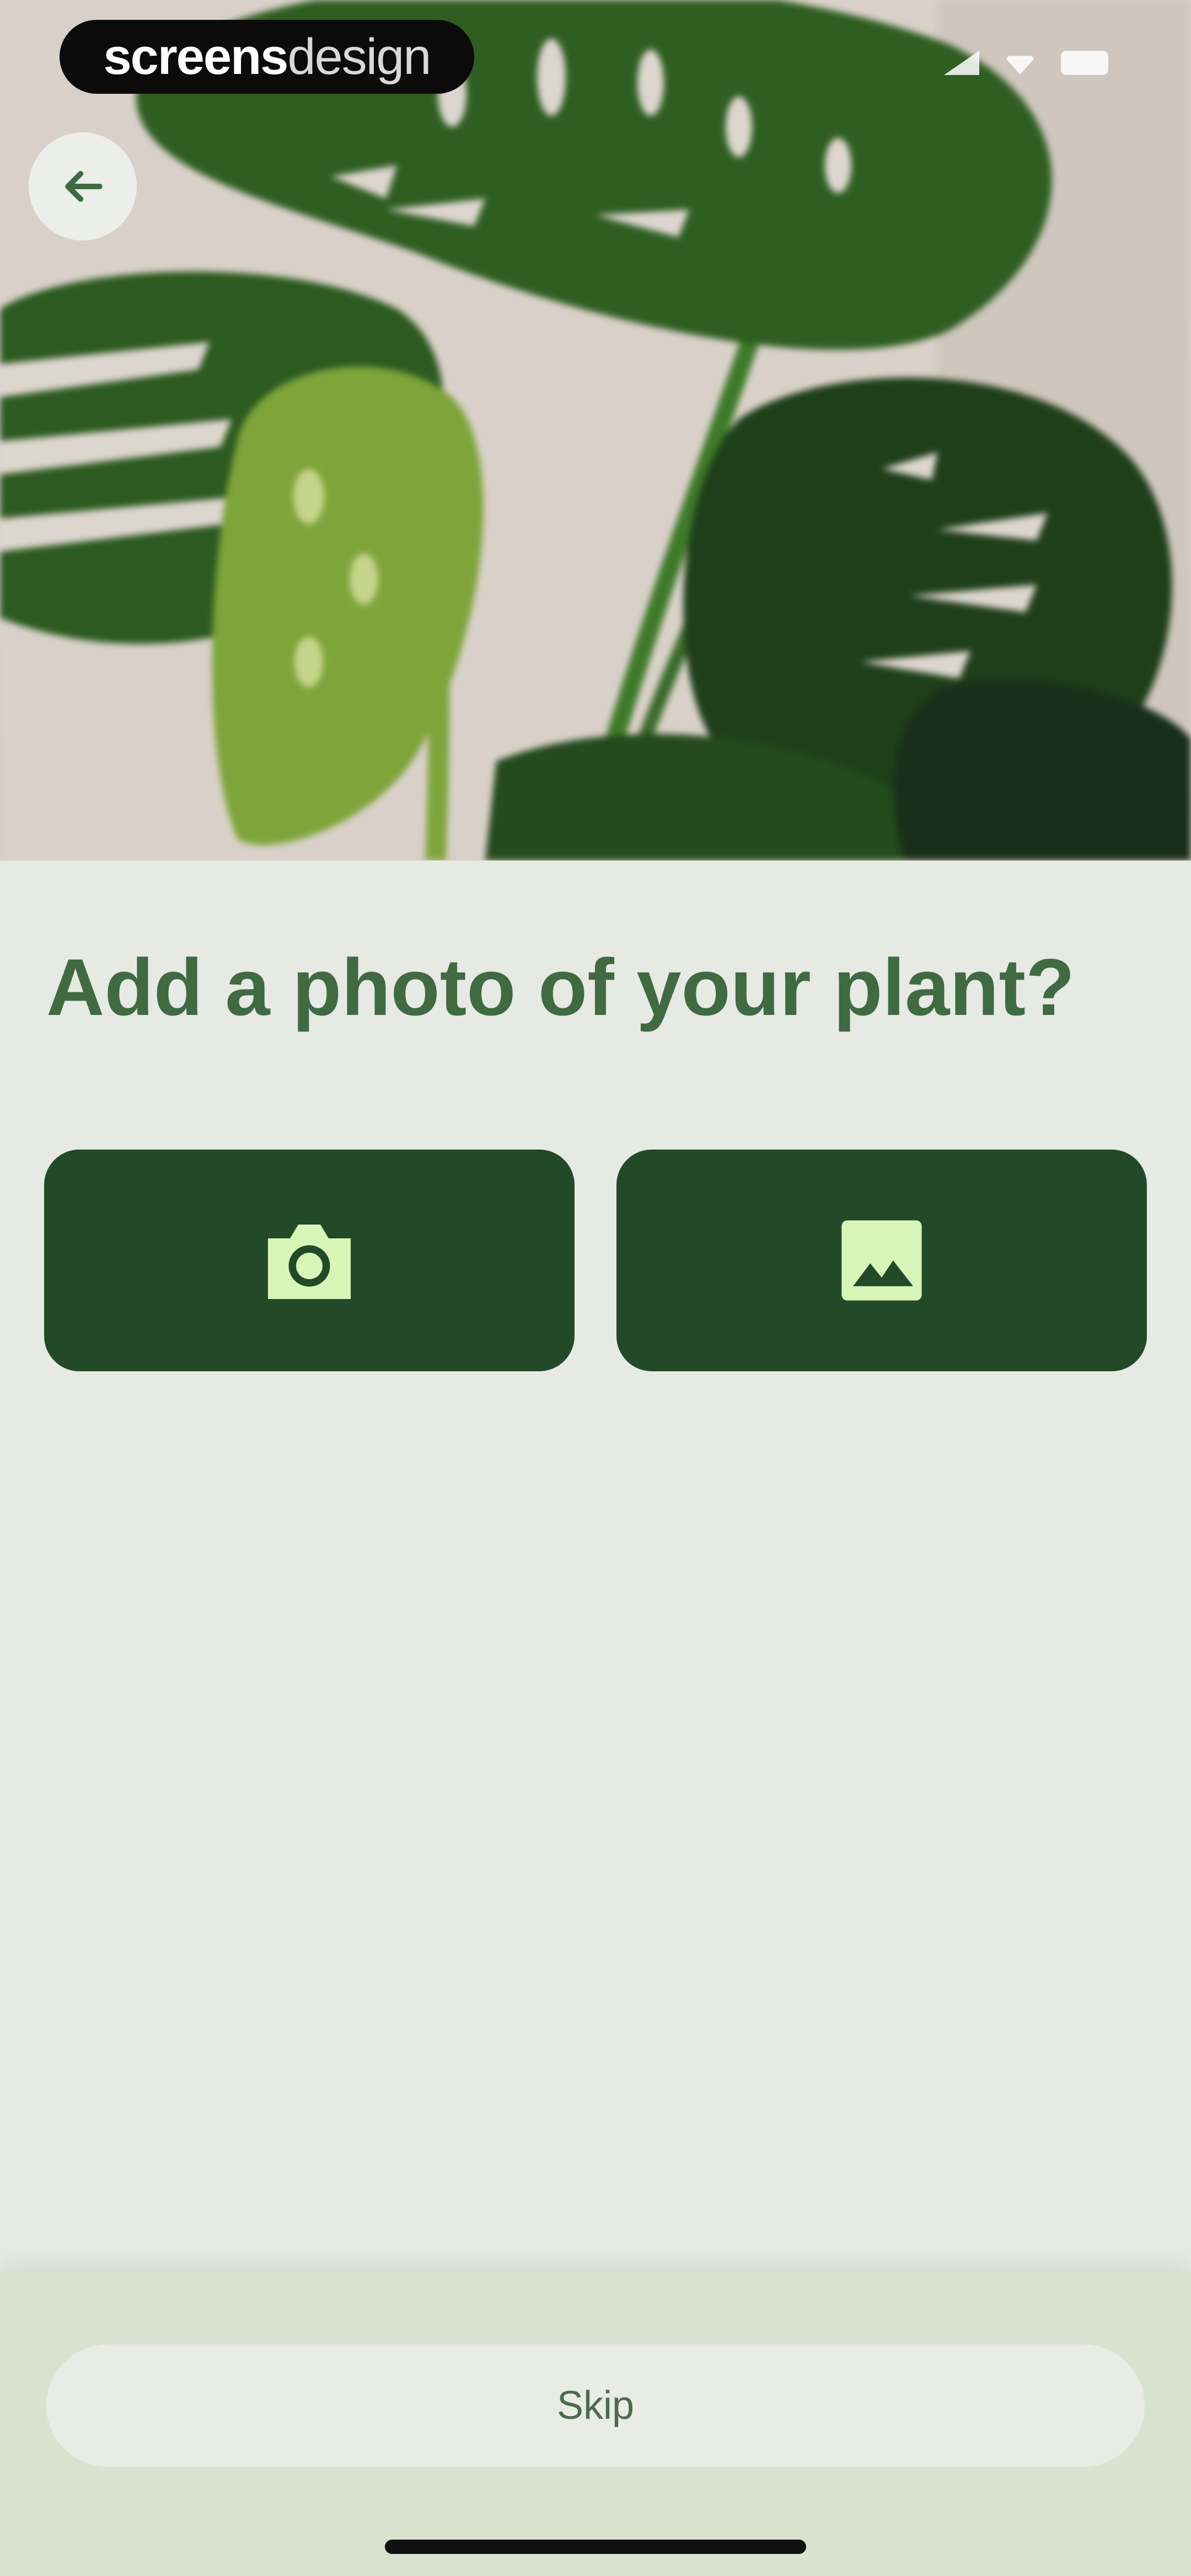 This screenshot has height=2576, width=1191. What do you see at coordinates (595, 2547) in the screenshot?
I see `home-indicator` at bounding box center [595, 2547].